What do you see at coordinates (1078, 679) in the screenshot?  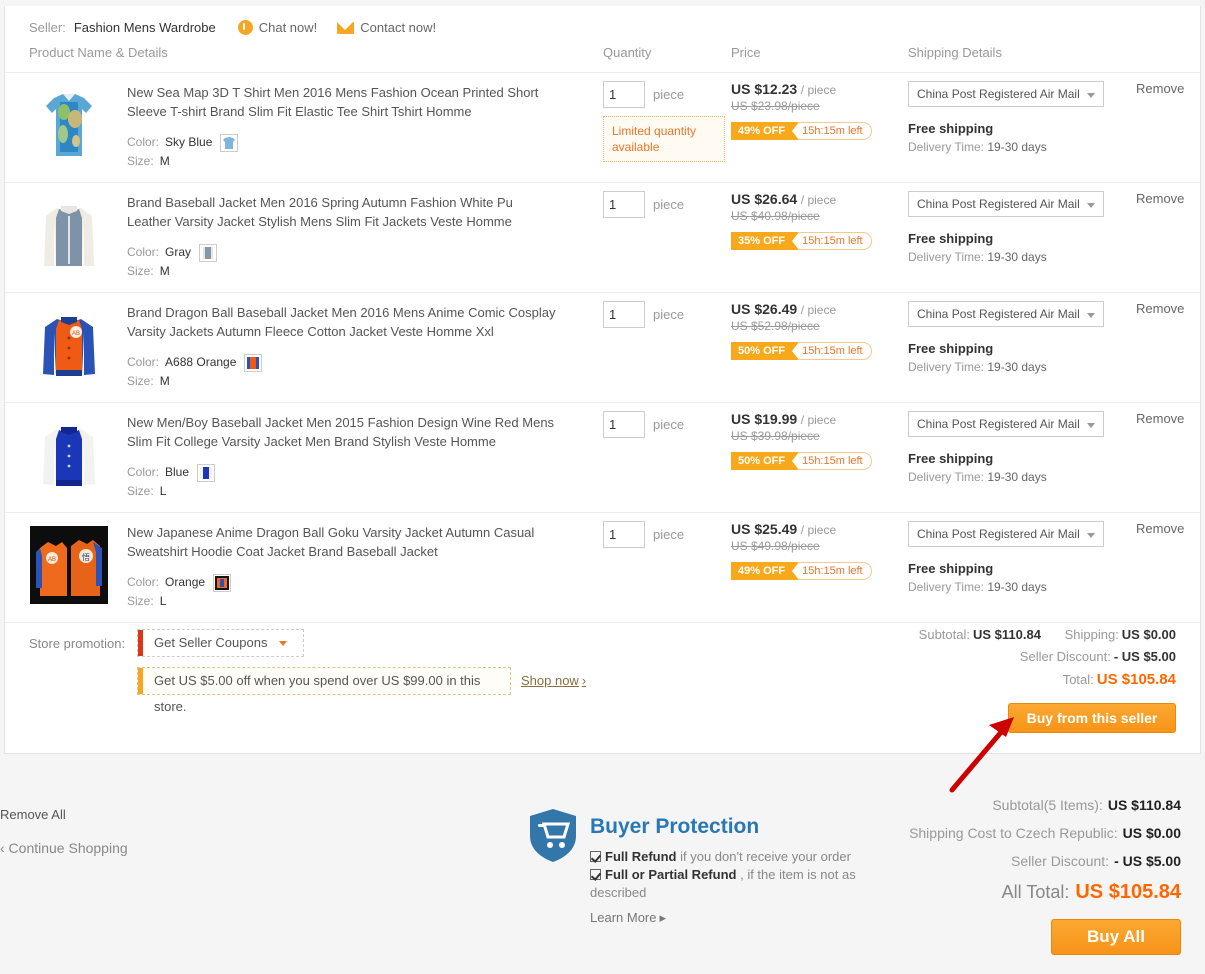 I see `seller-total-key: Total:` at bounding box center [1078, 679].